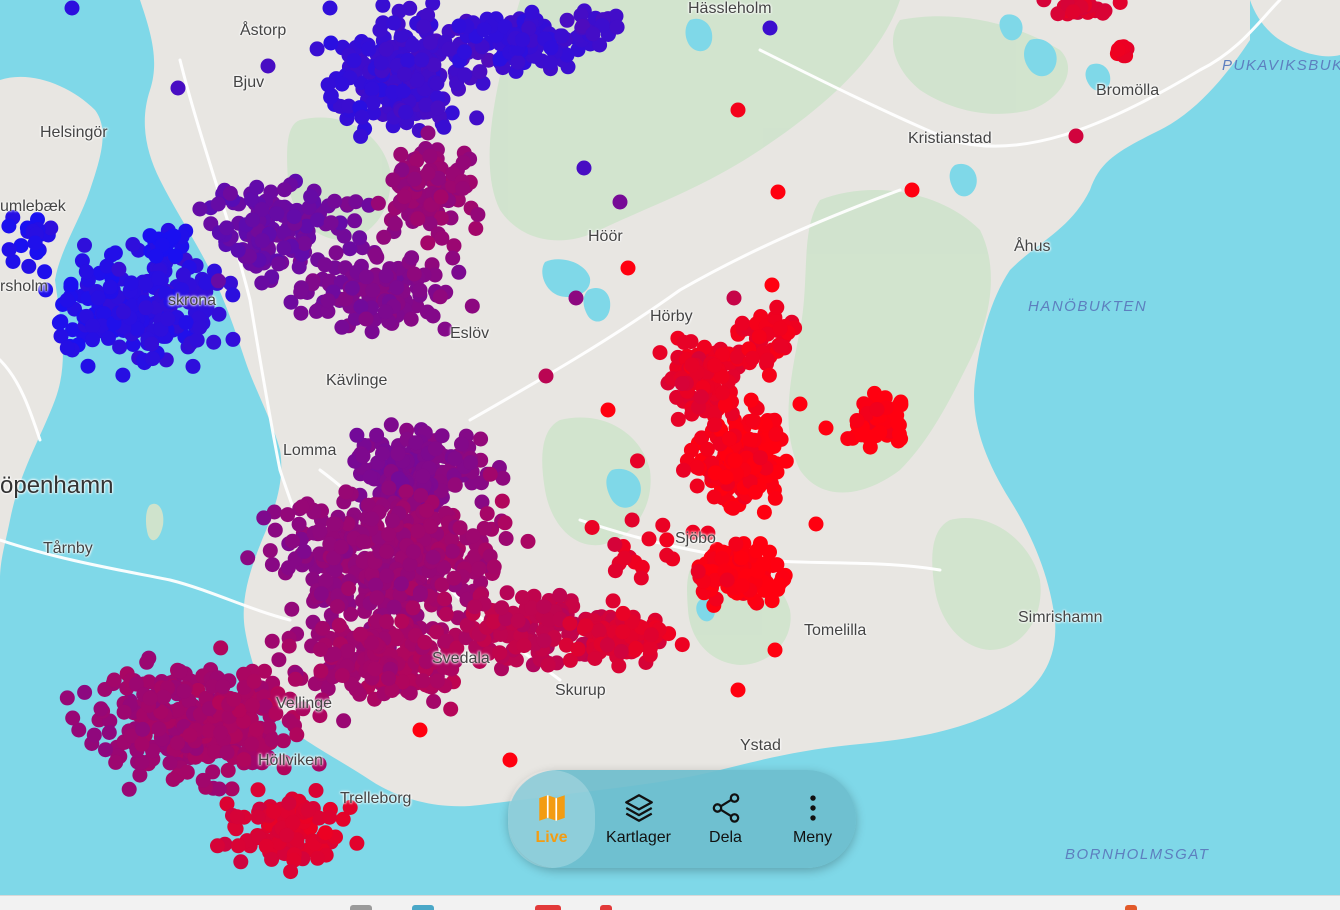 The image size is (1340, 910). What do you see at coordinates (812, 819) in the screenshot?
I see `nav-meny-button: Meny` at bounding box center [812, 819].